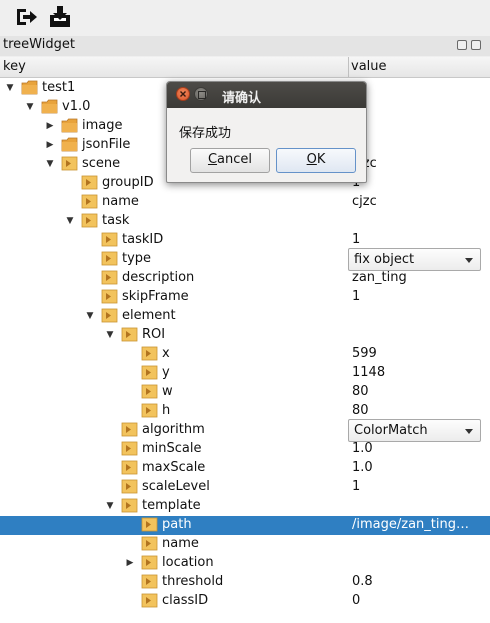  What do you see at coordinates (14, 66) in the screenshot?
I see `header-key: key` at bounding box center [14, 66].